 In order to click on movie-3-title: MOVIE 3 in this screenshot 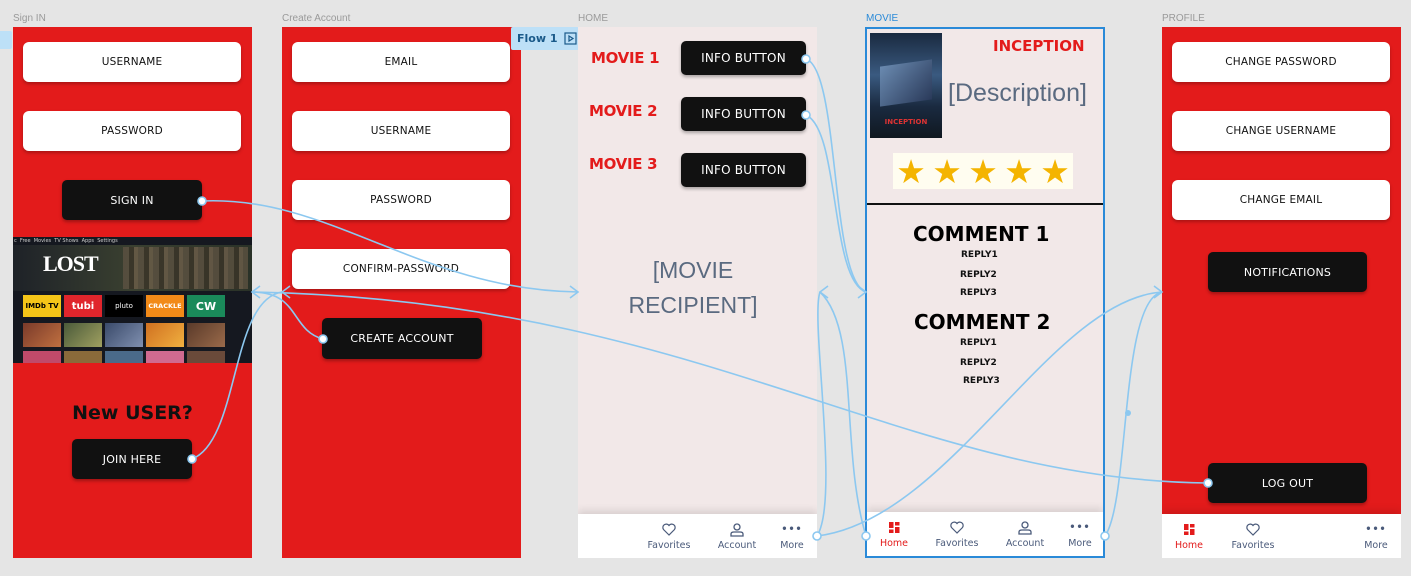, I will do `click(623, 164)`.